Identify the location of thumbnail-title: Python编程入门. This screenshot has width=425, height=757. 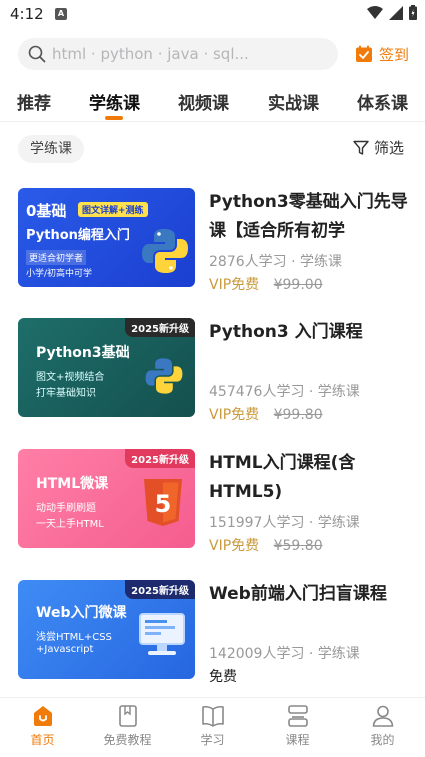
(78, 235).